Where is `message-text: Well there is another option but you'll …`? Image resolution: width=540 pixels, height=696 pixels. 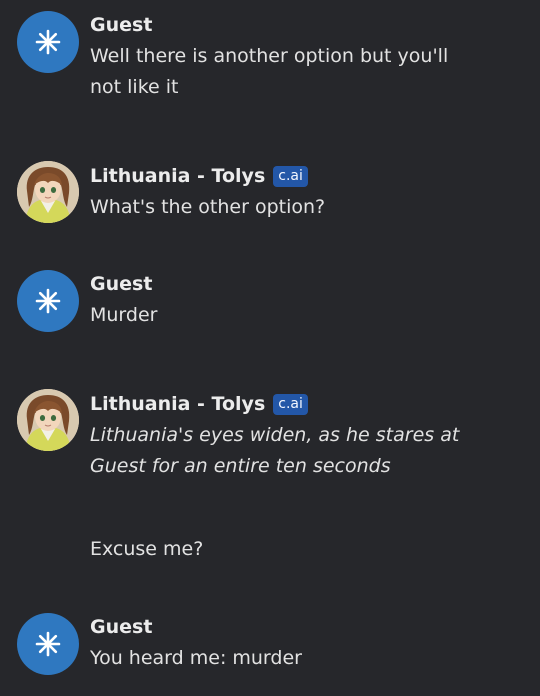
message-text: Well there is another option but you'll … is located at coordinates (300, 72).